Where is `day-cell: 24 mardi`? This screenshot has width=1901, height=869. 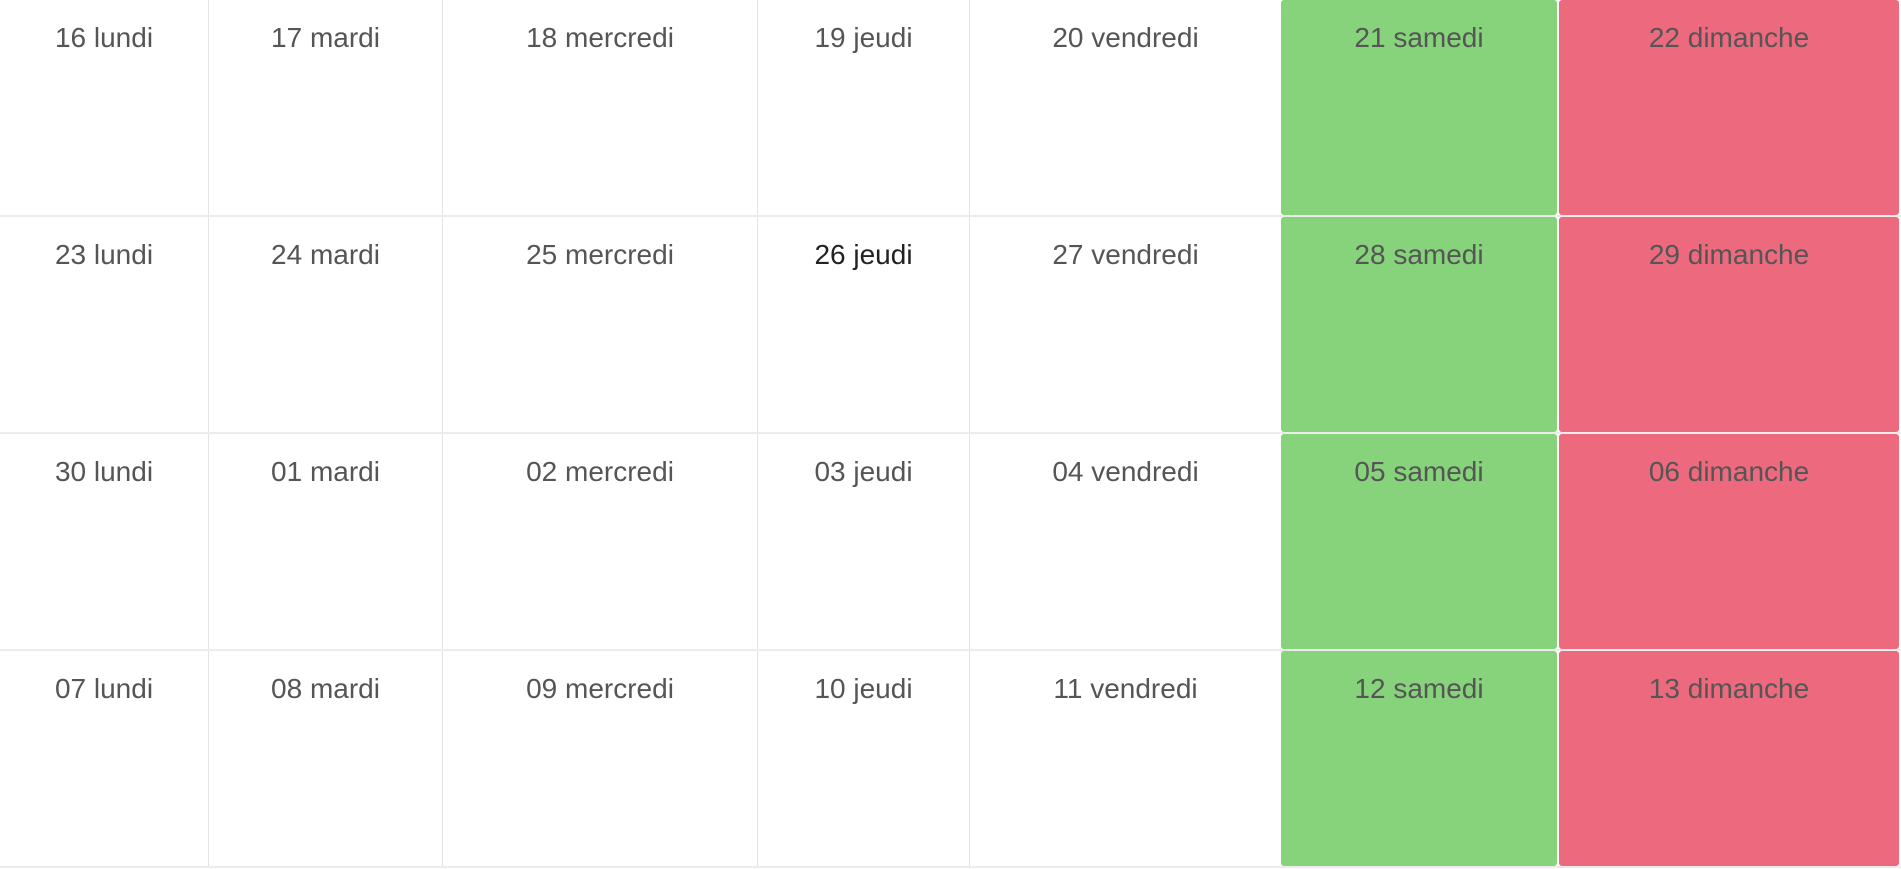 day-cell: 24 mardi is located at coordinates (326, 324).